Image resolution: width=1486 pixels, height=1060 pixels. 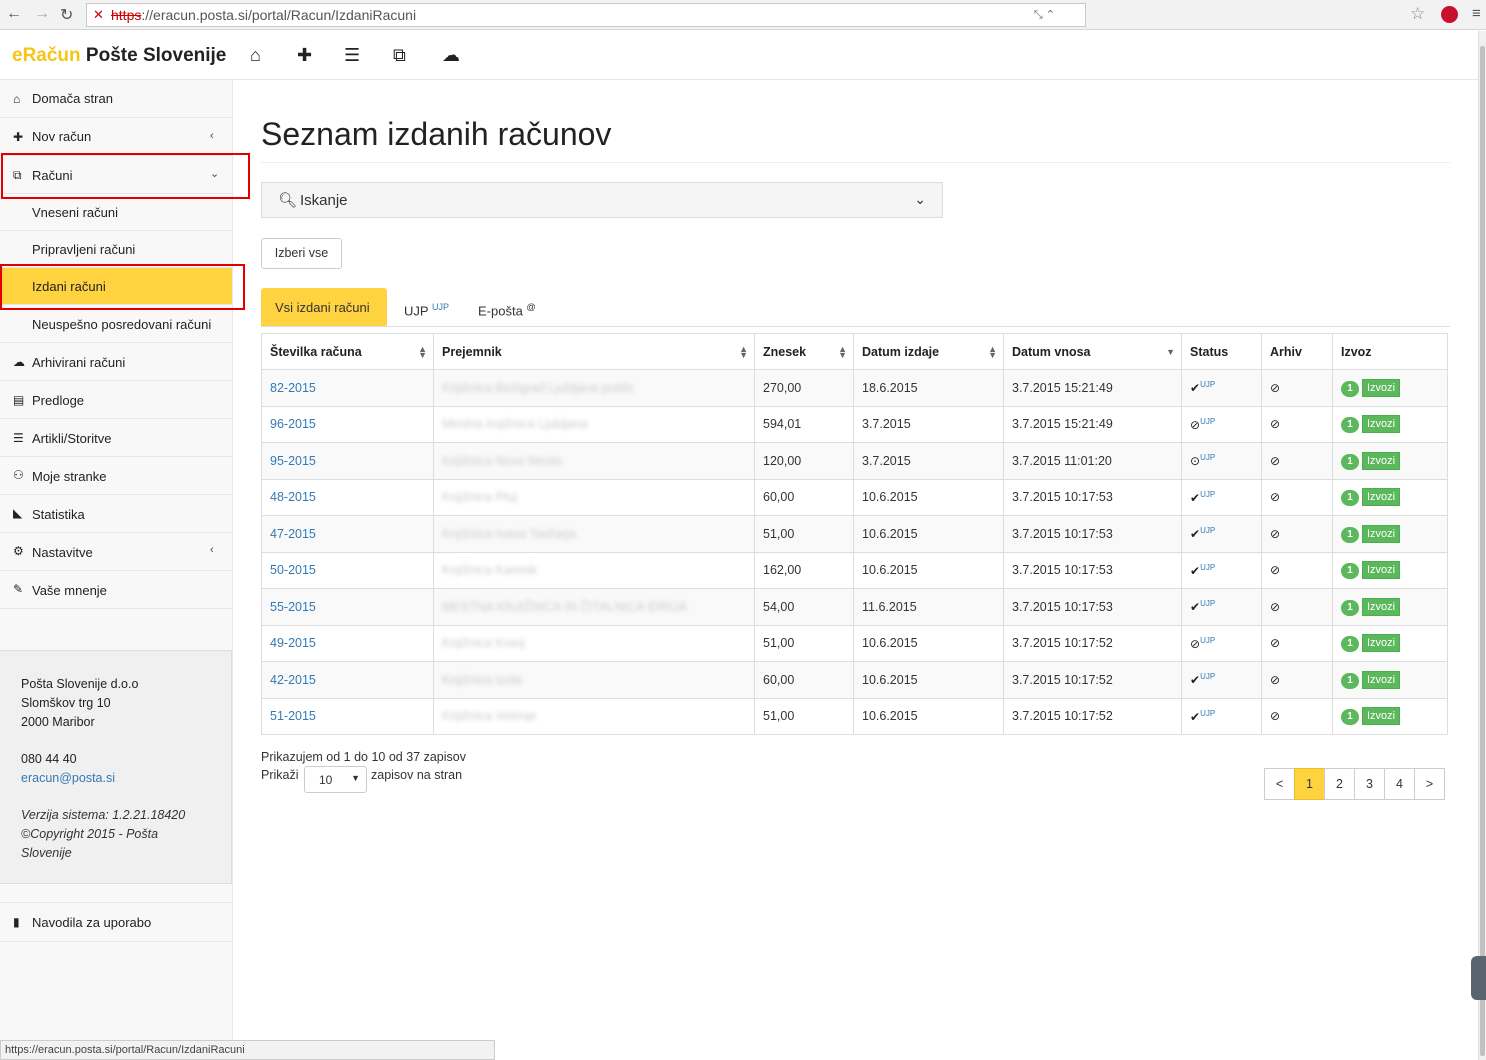 What do you see at coordinates (507, 307) in the screenshot?
I see `tab-email: E-pošta @` at bounding box center [507, 307].